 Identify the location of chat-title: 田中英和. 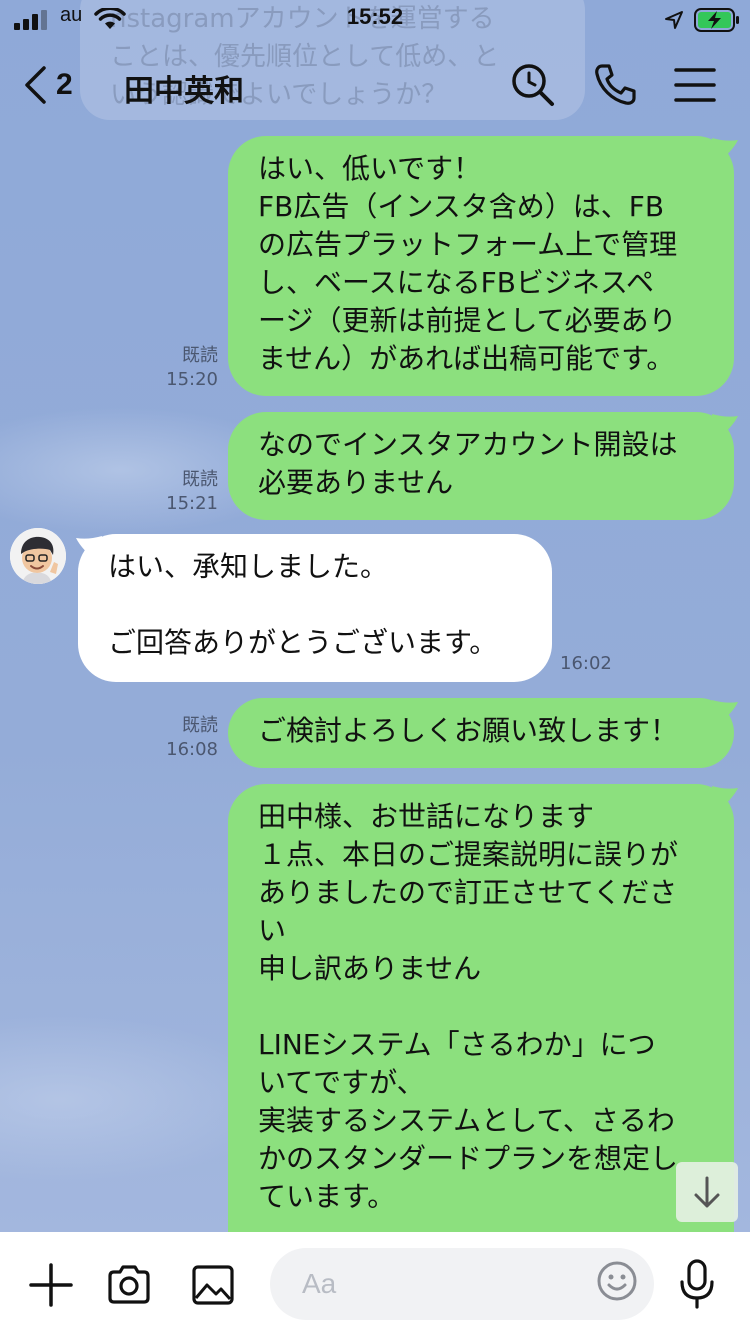
(184, 91).